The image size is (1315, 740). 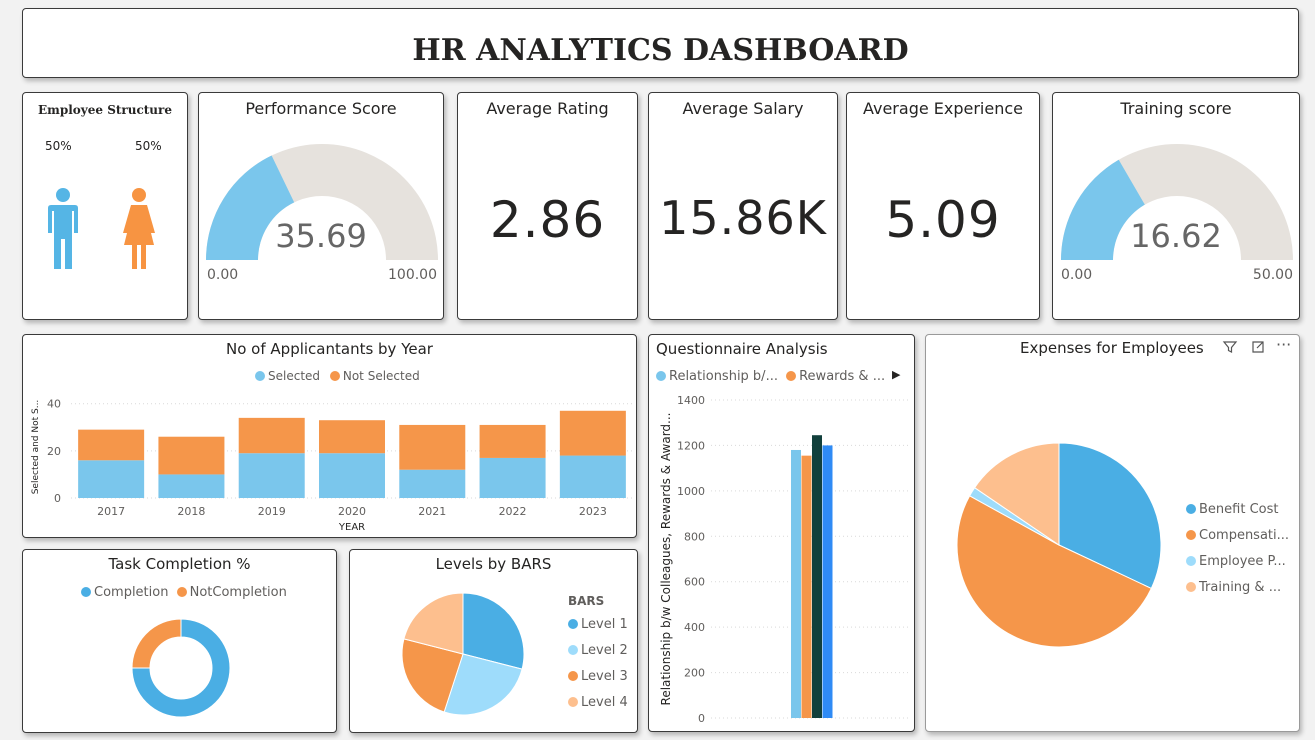 I want to click on rating-card: Average Rating 2.86, so click(x=547, y=206).